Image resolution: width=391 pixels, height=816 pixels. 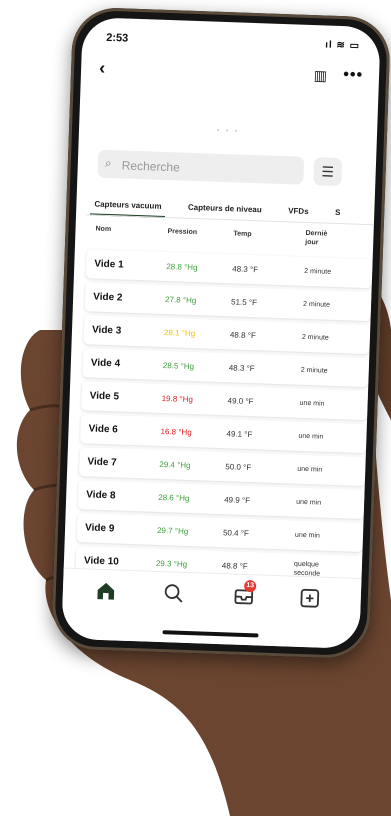 I want to click on cell-name: Vide 4, so click(x=105, y=363).